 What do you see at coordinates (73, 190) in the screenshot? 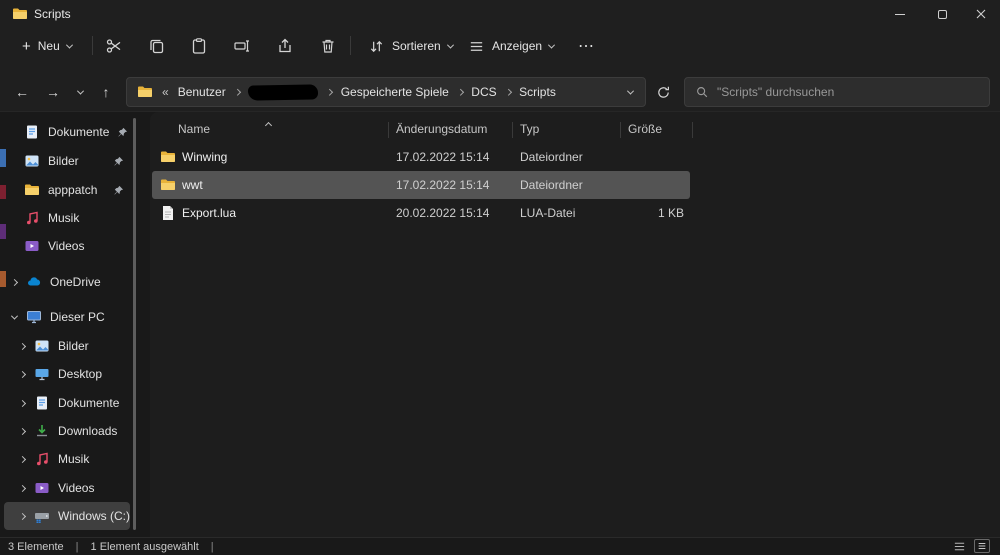
I see `sidebar-item-label: apppatch` at bounding box center [73, 190].